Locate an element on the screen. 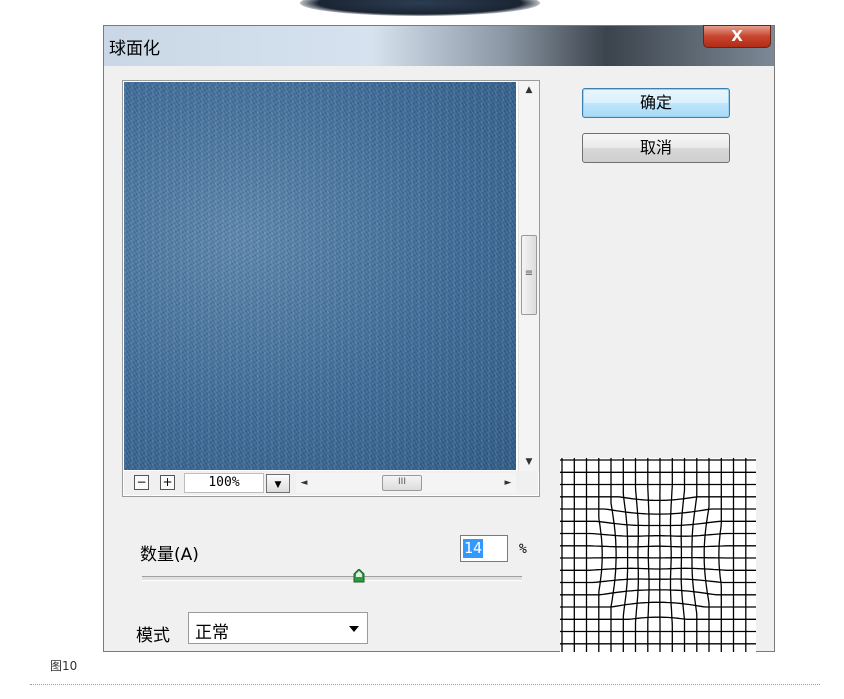 This screenshot has width=844, height=699. mode-label: 模式 is located at coordinates (153, 636).